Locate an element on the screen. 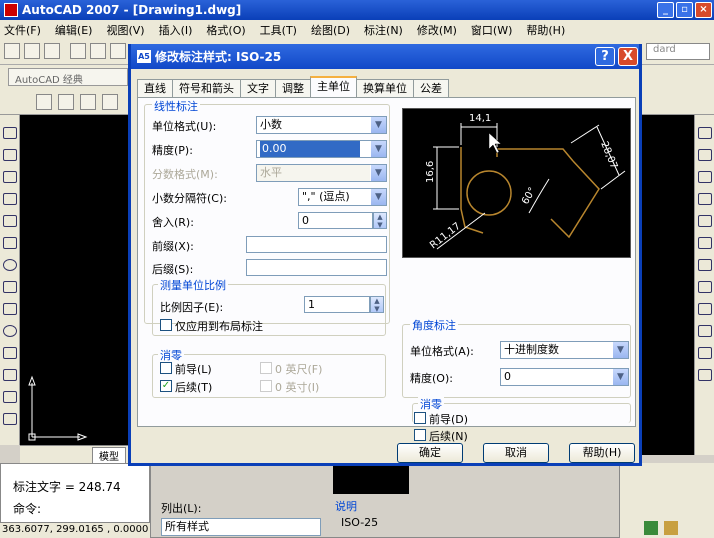 The width and height of the screenshot is (714, 538). round-off-input: 0 is located at coordinates (335, 220).